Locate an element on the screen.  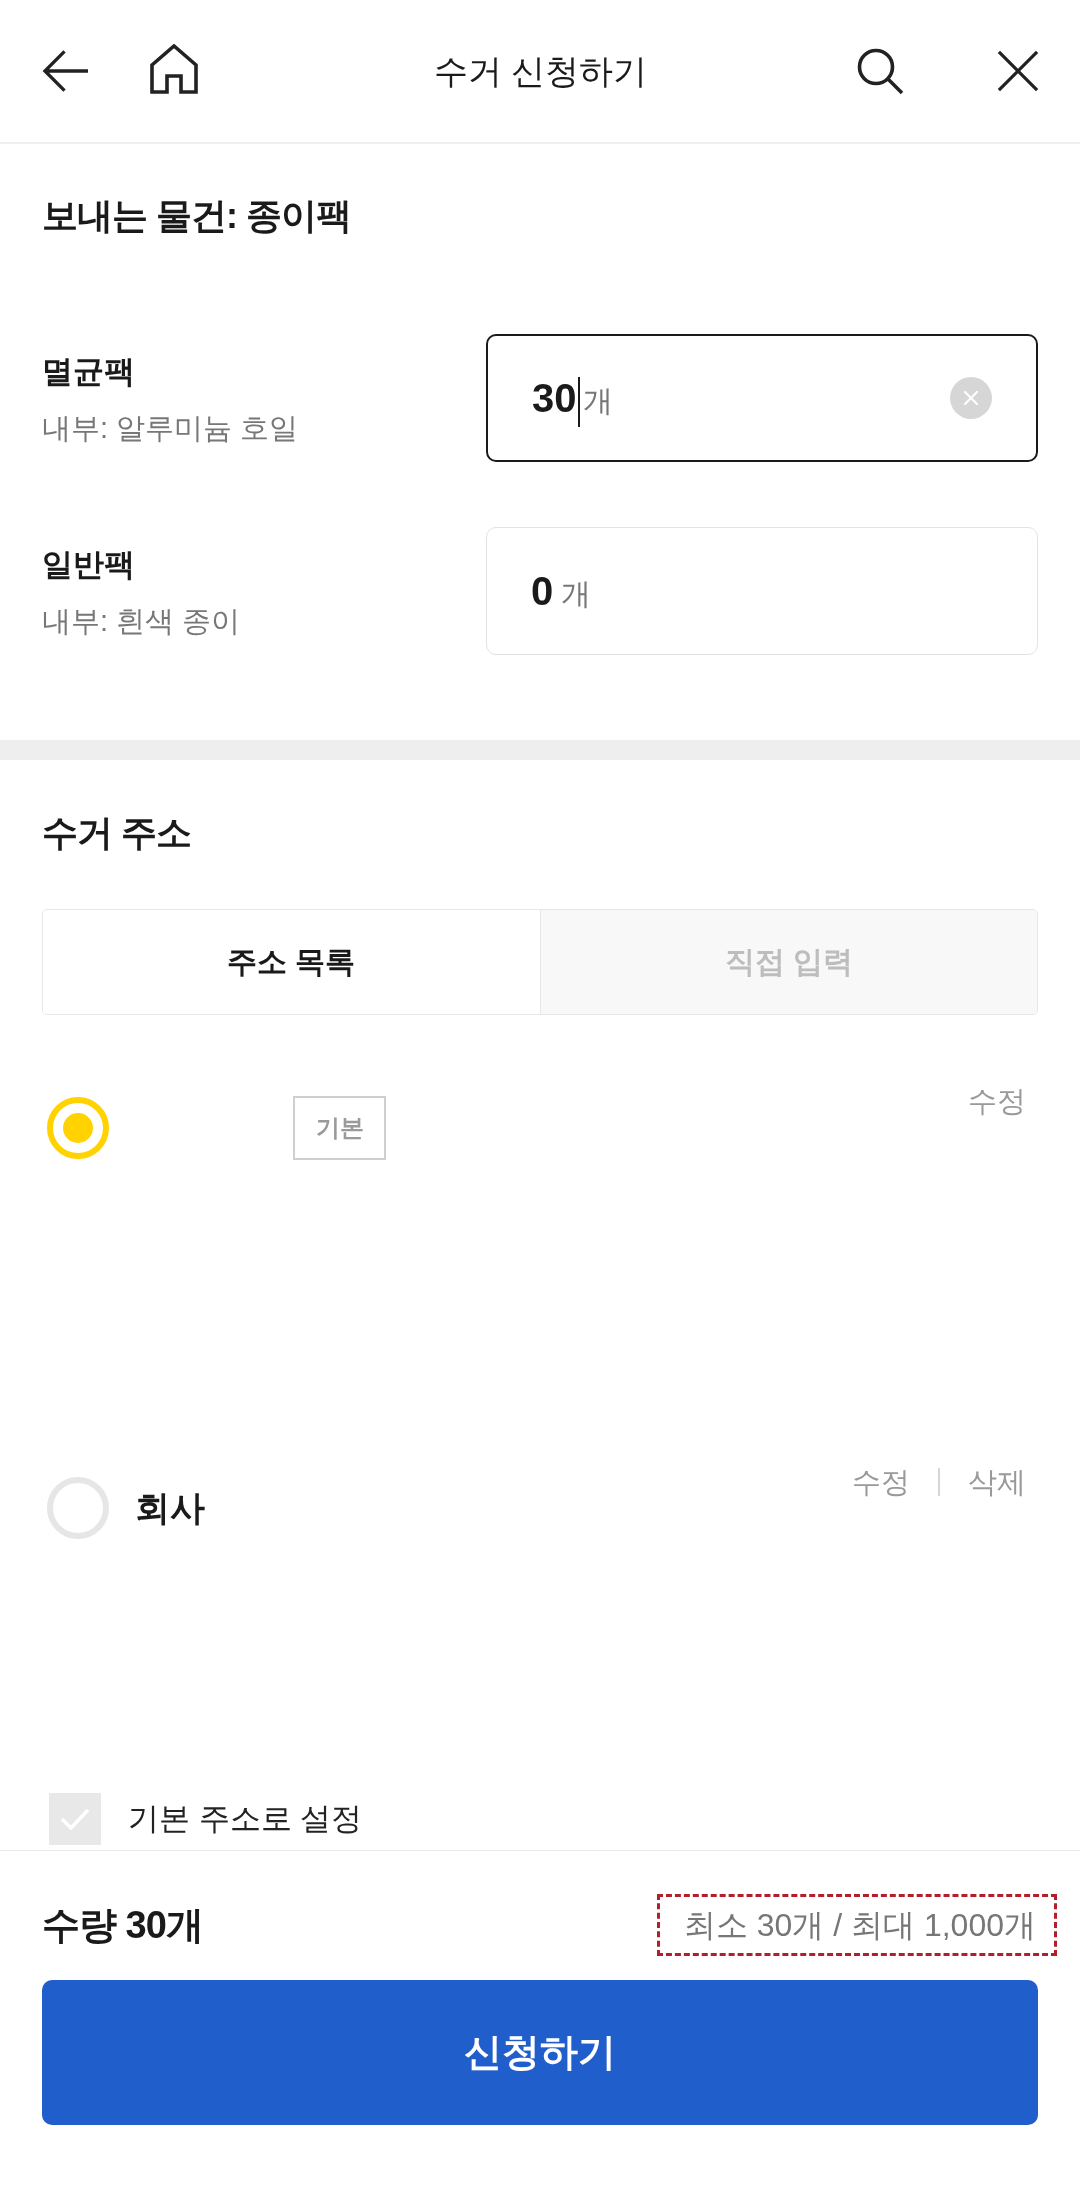
field-value: 0 is located at coordinates (542, 591).